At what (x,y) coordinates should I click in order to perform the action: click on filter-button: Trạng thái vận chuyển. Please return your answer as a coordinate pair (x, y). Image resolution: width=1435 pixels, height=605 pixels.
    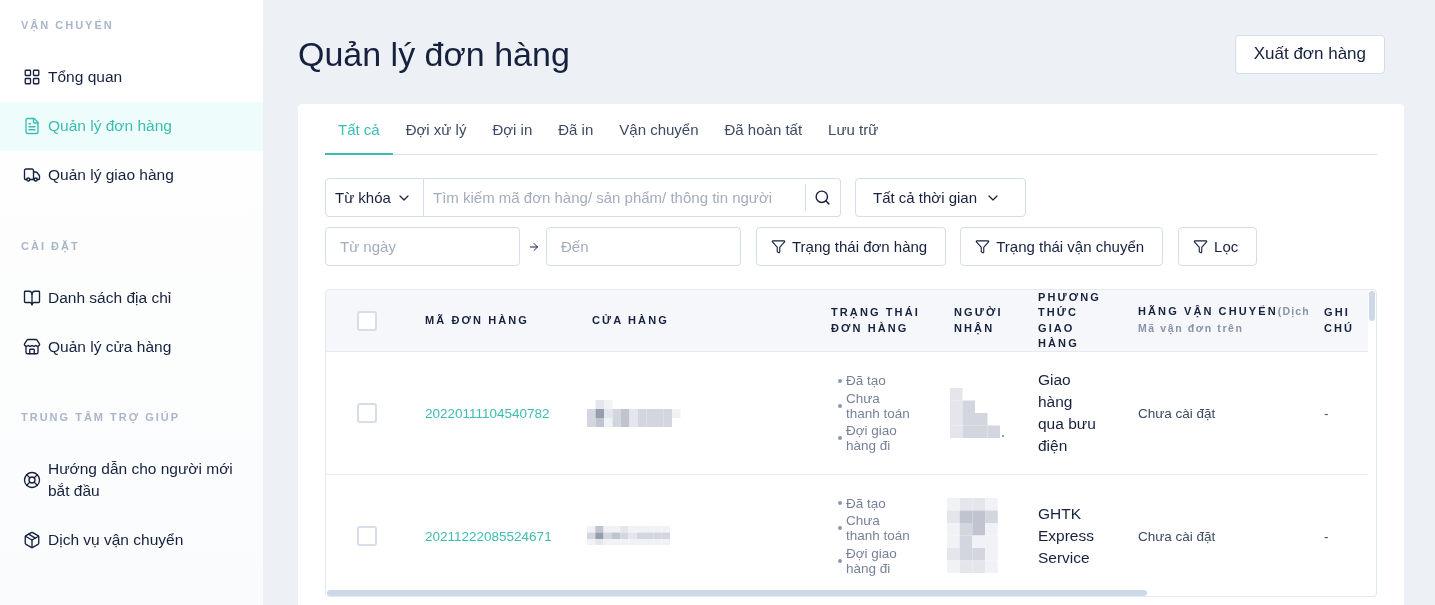
    Looking at the image, I should click on (1062, 246).